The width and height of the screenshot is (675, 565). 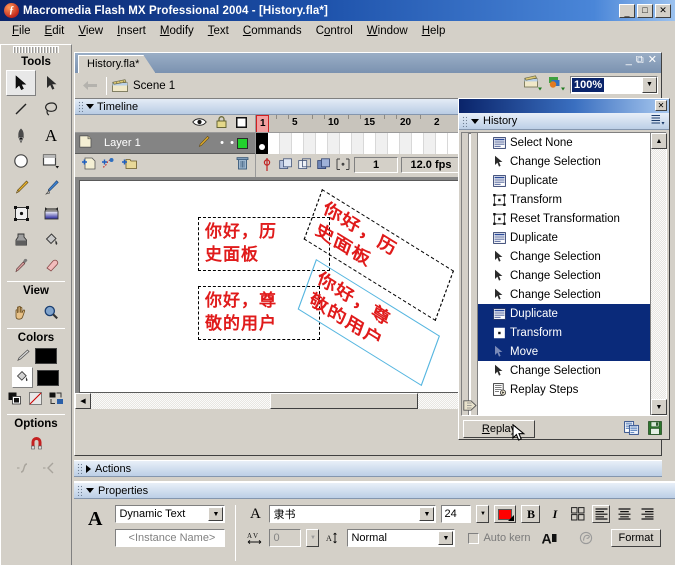 What do you see at coordinates (434, 31) in the screenshot?
I see `menu-help: Help` at bounding box center [434, 31].